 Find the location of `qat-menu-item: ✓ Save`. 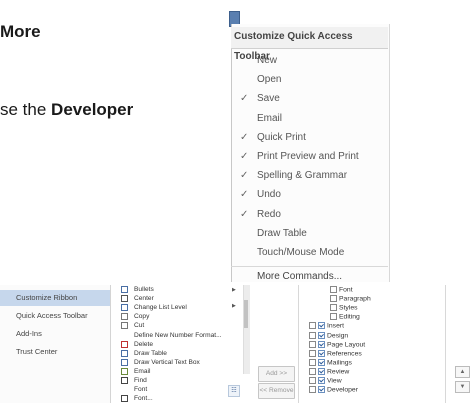

qat-menu-item: ✓ Save is located at coordinates (309, 98).